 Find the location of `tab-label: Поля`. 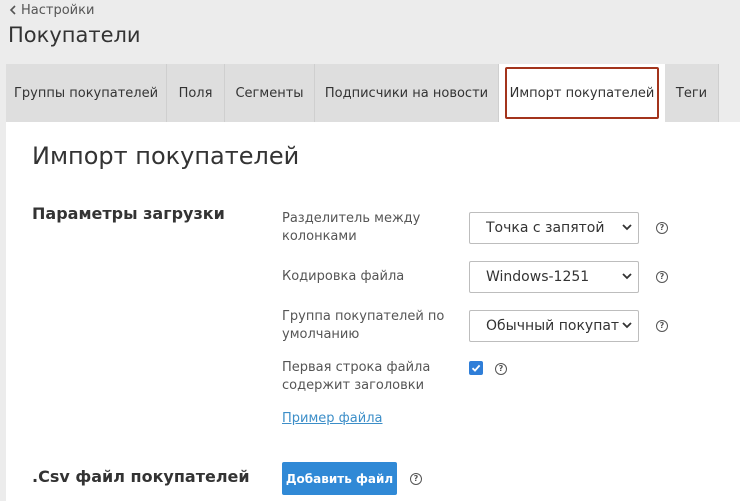

tab-label: Поля is located at coordinates (195, 93).